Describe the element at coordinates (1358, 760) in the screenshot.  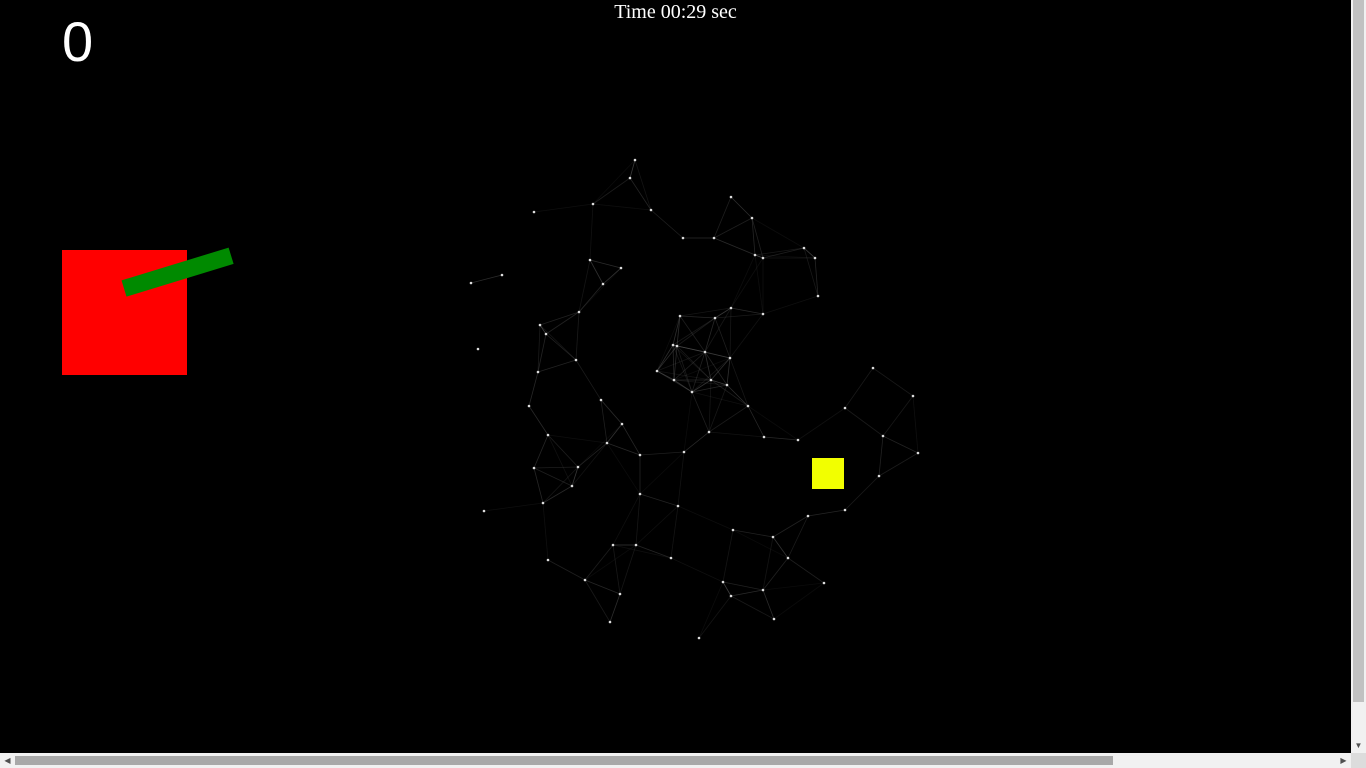
I see `scrollbar-corner` at that location.